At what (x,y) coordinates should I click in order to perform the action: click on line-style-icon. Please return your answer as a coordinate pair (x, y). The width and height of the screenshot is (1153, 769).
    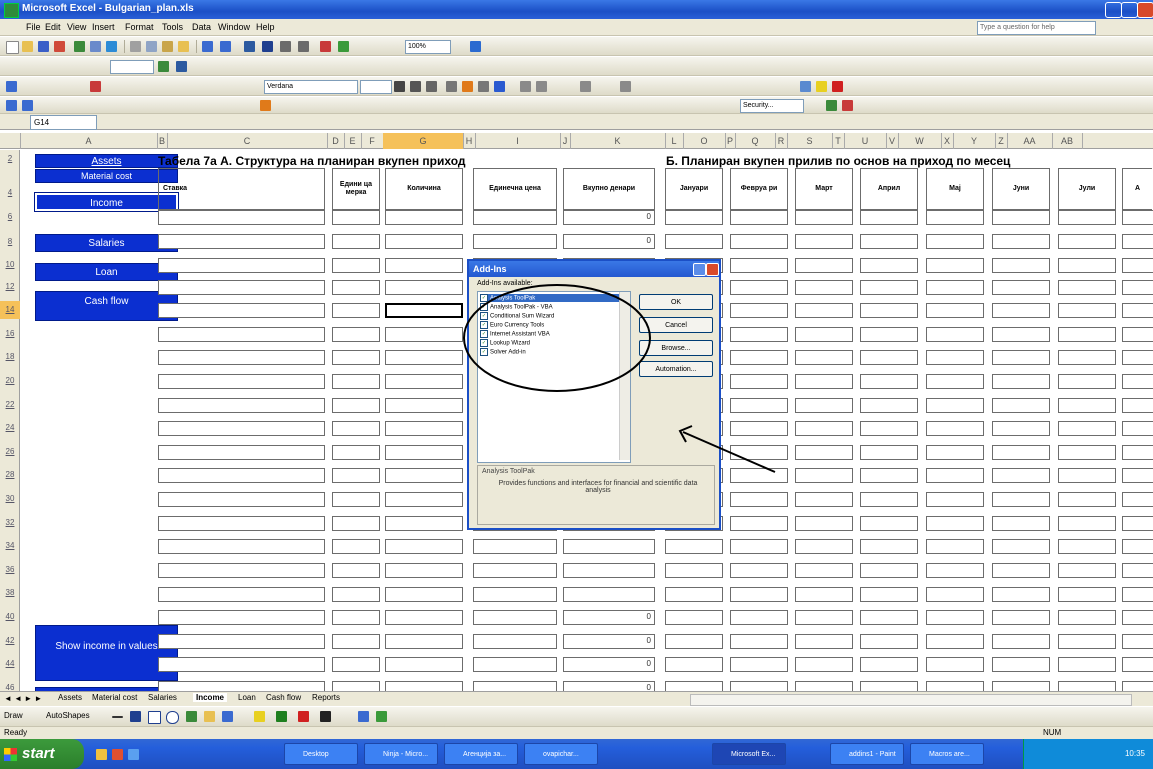
    Looking at the image, I should click on (325, 716).